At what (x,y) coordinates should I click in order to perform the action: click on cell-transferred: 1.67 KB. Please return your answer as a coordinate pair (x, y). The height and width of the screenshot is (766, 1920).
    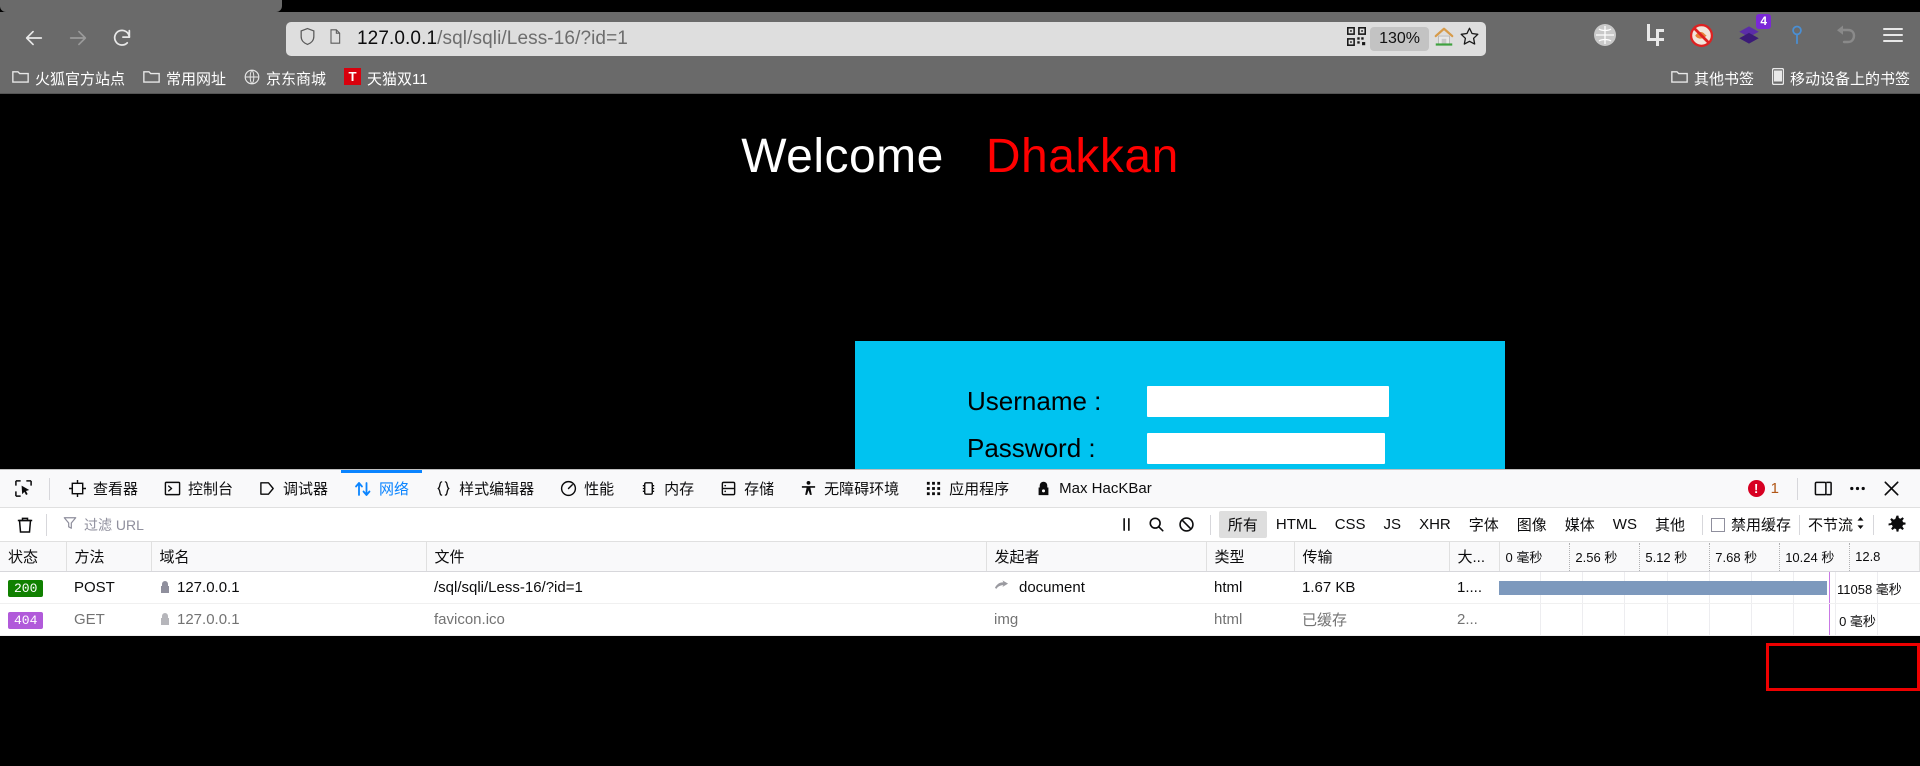
    Looking at the image, I should click on (1371, 587).